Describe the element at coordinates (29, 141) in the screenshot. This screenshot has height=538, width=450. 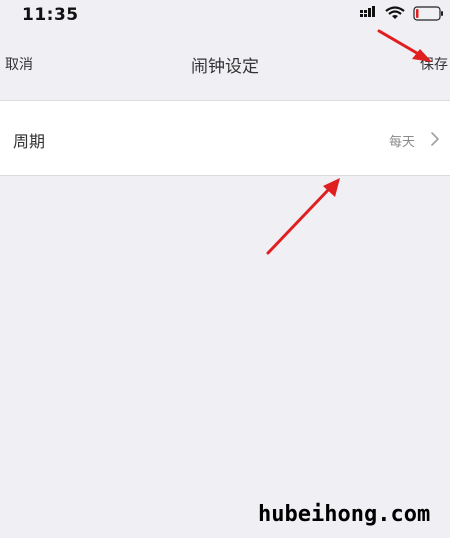
I see `repeat-period-label: 周期` at that location.